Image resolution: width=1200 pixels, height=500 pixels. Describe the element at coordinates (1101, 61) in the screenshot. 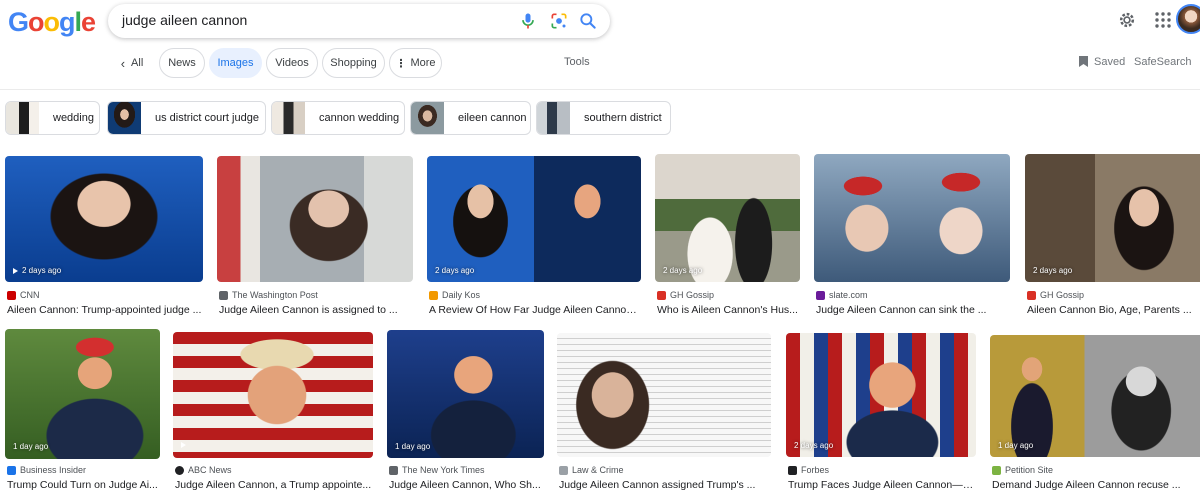

I see `saved-button: Saved` at that location.